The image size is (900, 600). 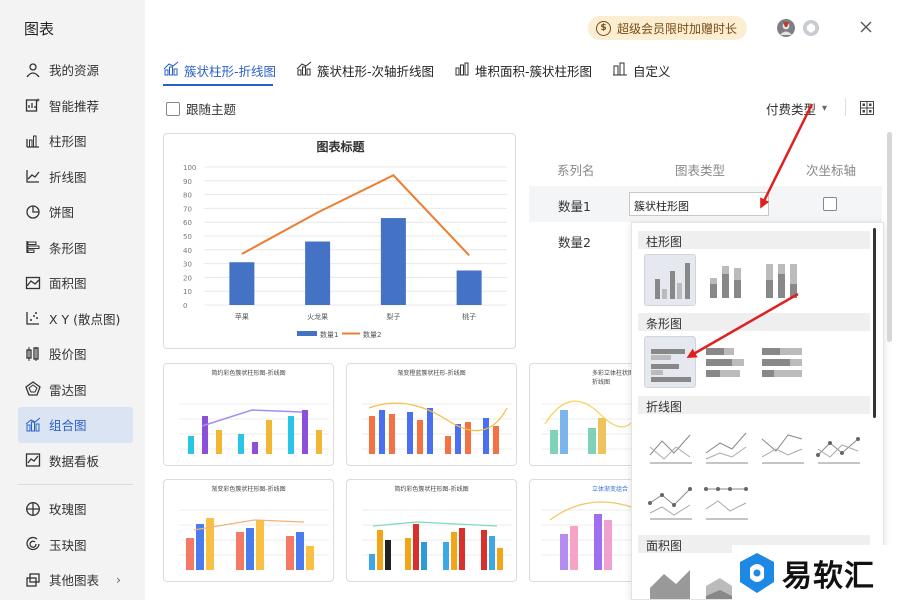 I want to click on secondary-axis-header: 次坐标轴, so click(x=831, y=170).